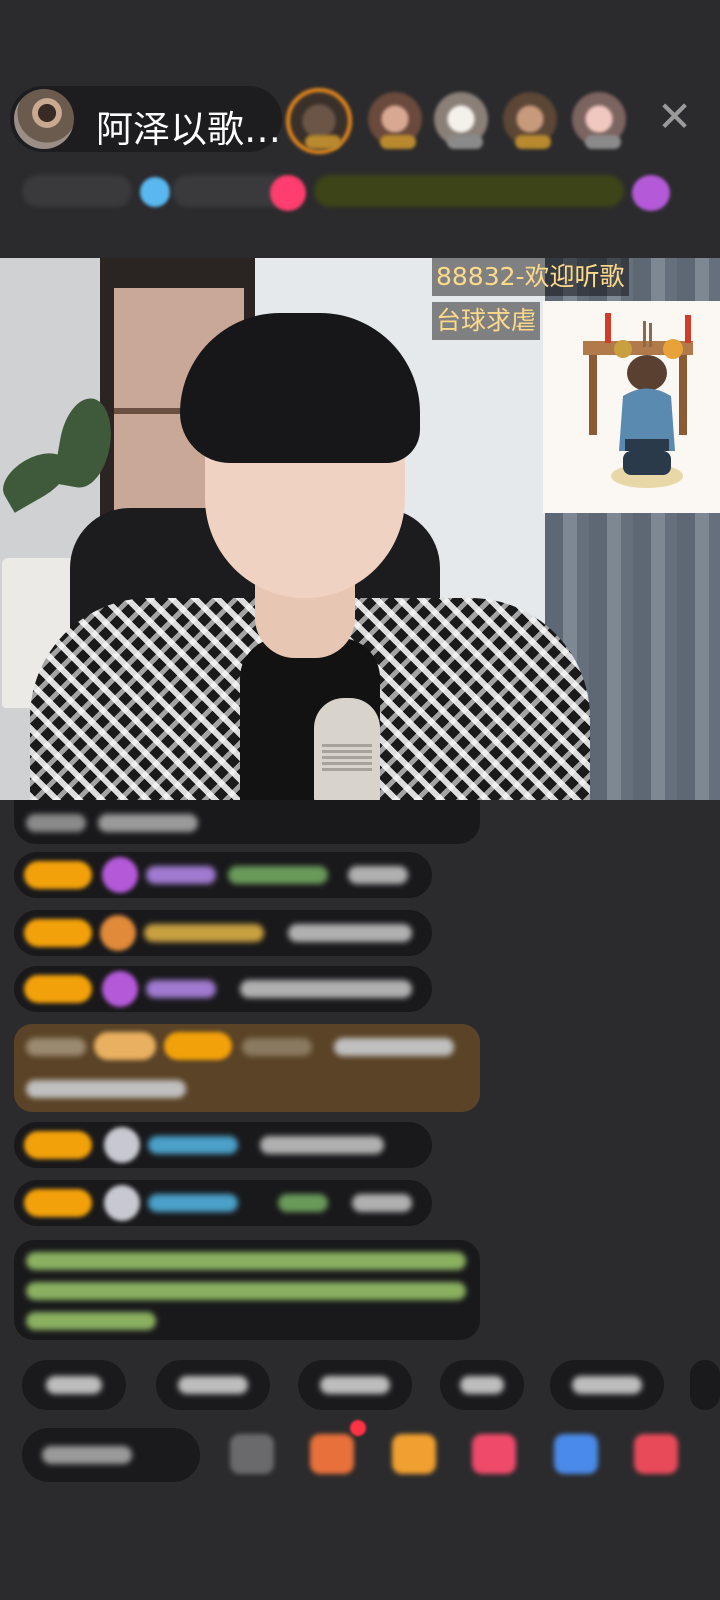  What do you see at coordinates (252, 1454) in the screenshot?
I see `emoji-icon` at bounding box center [252, 1454].